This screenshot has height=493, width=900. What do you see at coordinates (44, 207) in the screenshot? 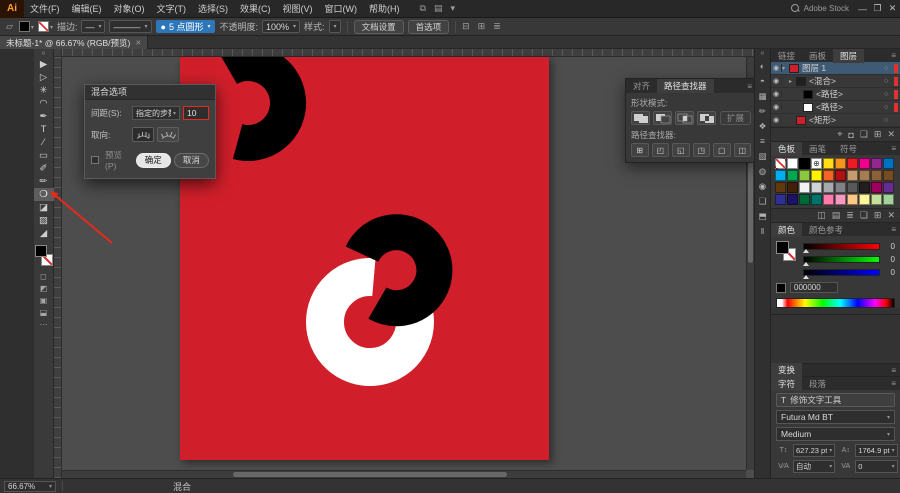
I see `eraser-tool: ◪` at bounding box center [44, 207].